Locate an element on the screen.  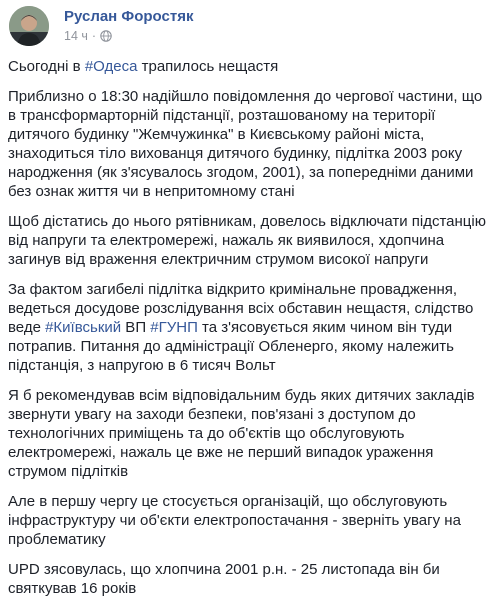
paragraph-text: трапилось нещастя is located at coordinates (208, 66).